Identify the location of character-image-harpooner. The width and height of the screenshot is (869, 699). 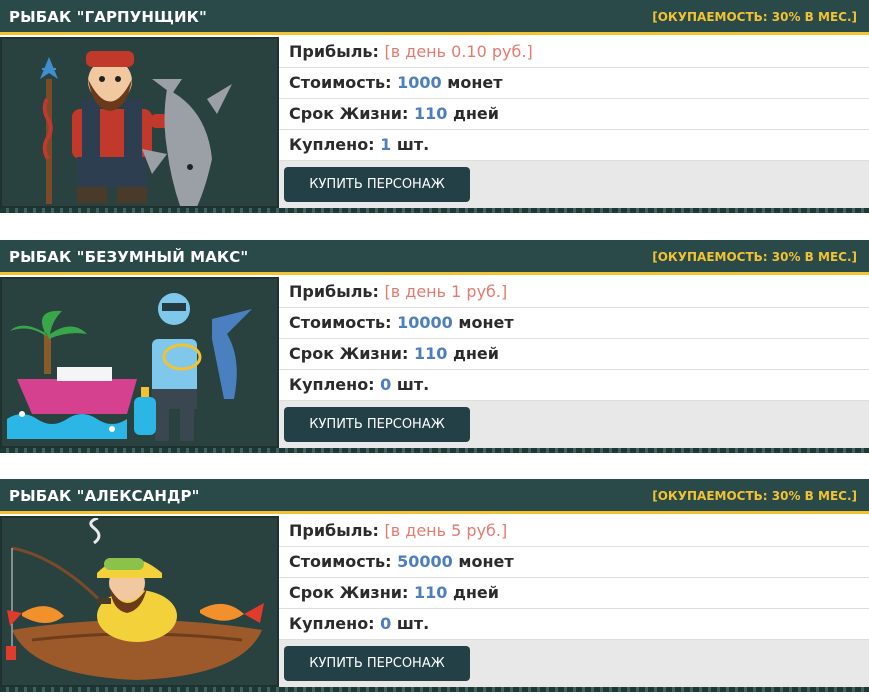
(139, 122).